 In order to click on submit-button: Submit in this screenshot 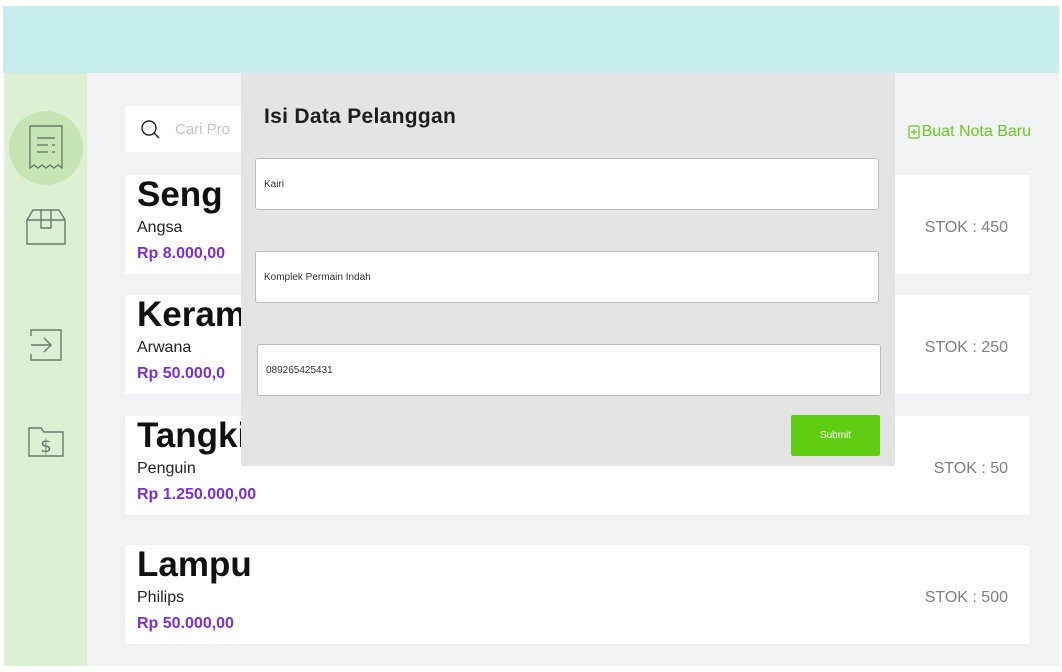, I will do `click(835, 435)`.